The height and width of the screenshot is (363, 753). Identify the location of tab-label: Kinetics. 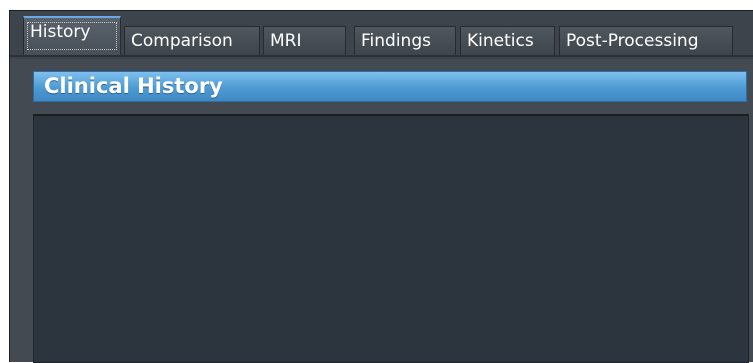
(500, 41).